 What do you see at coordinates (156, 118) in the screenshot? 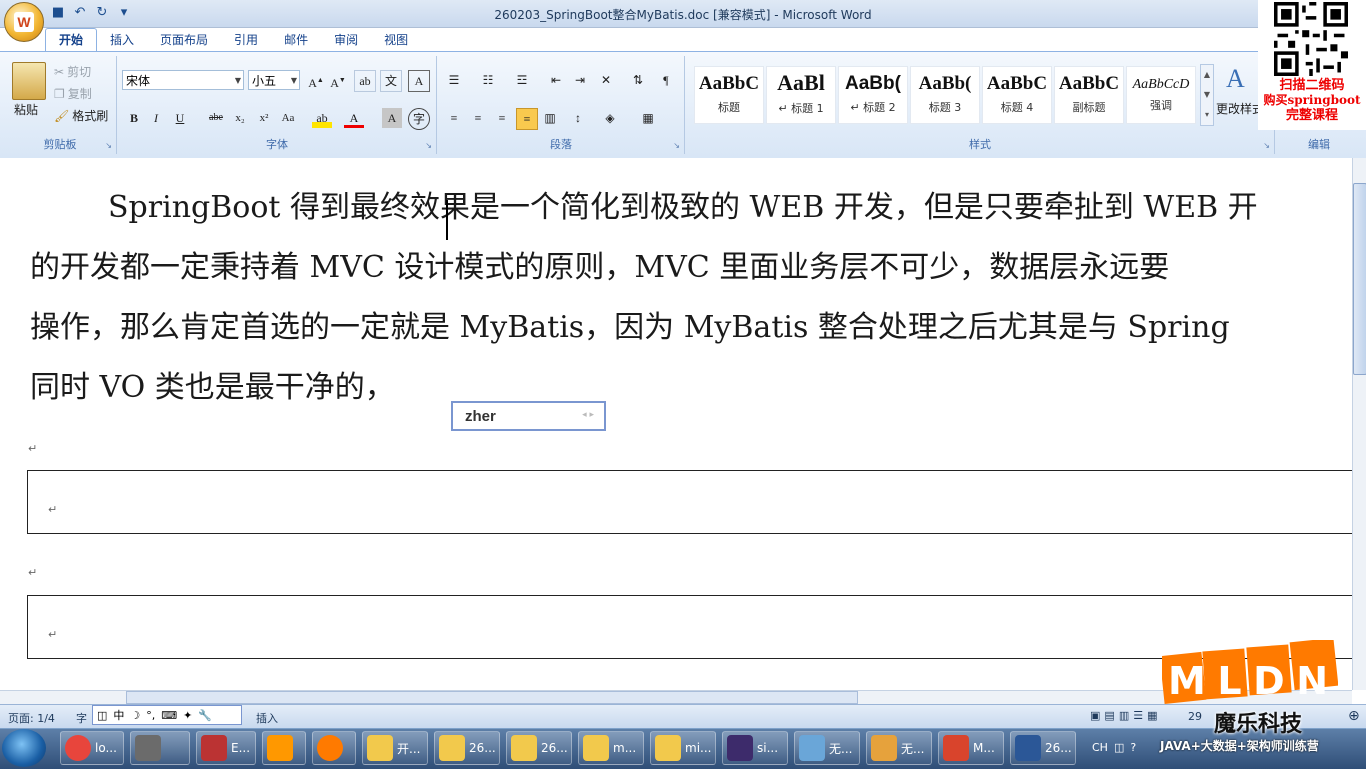
I see `italic-icon: I` at bounding box center [156, 118].